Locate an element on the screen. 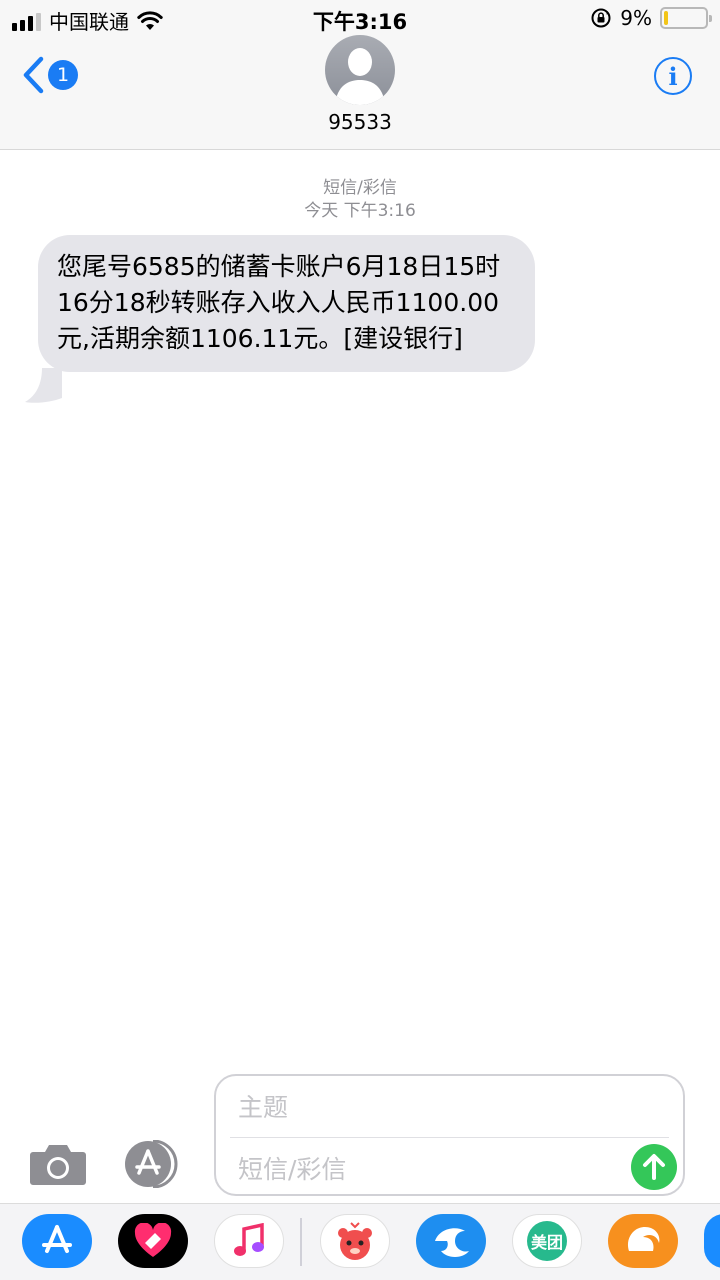 This screenshot has height=1280, width=720. meituan-label: 美团 is located at coordinates (547, 1241).